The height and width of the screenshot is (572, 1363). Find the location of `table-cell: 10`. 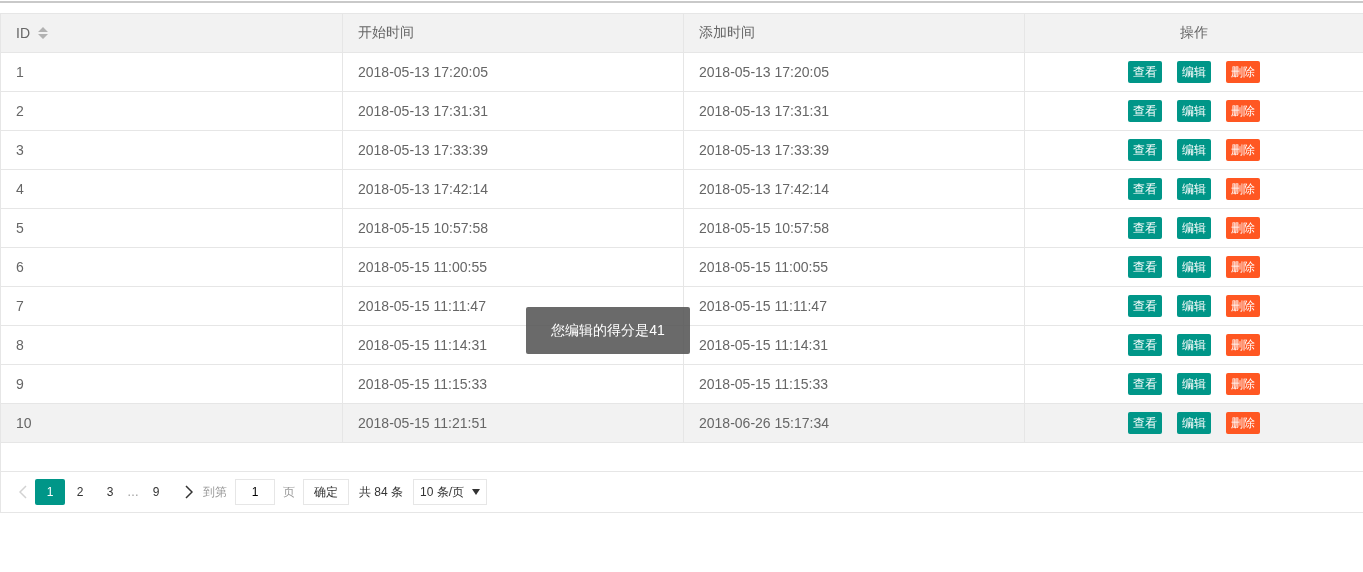

table-cell: 10 is located at coordinates (24, 423).